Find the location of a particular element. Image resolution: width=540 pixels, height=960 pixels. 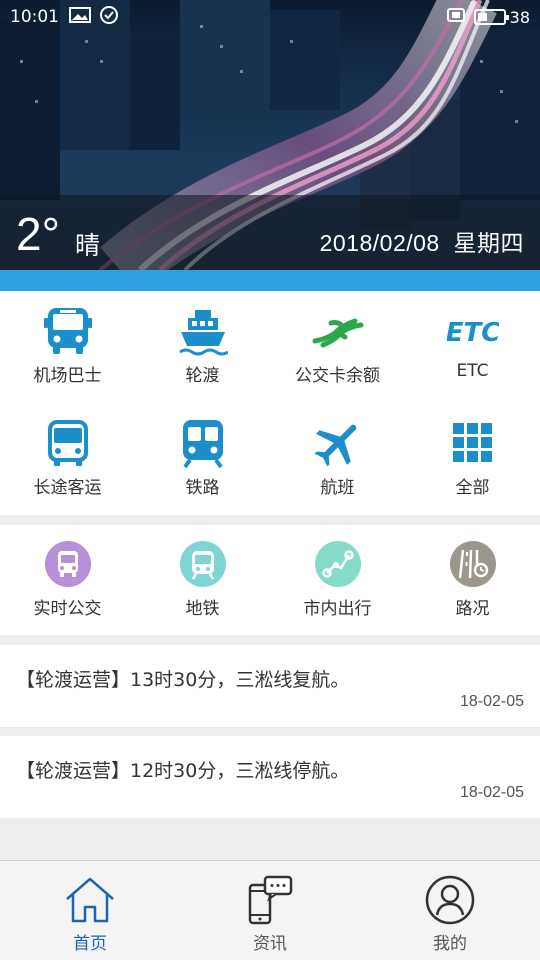

weather-condition: 晴 is located at coordinates (88, 245).